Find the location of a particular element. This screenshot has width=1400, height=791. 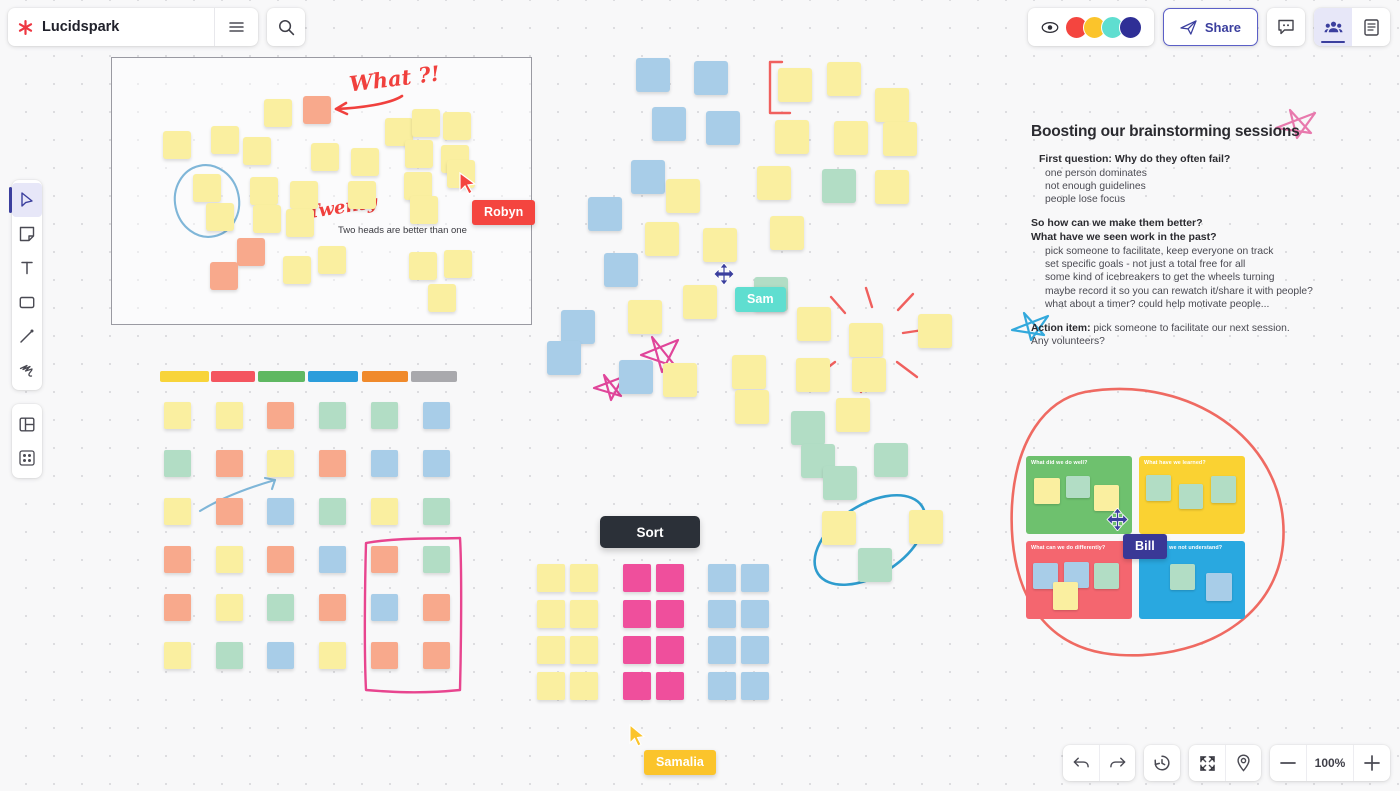

sticky-note-tool is located at coordinates (27, 234).